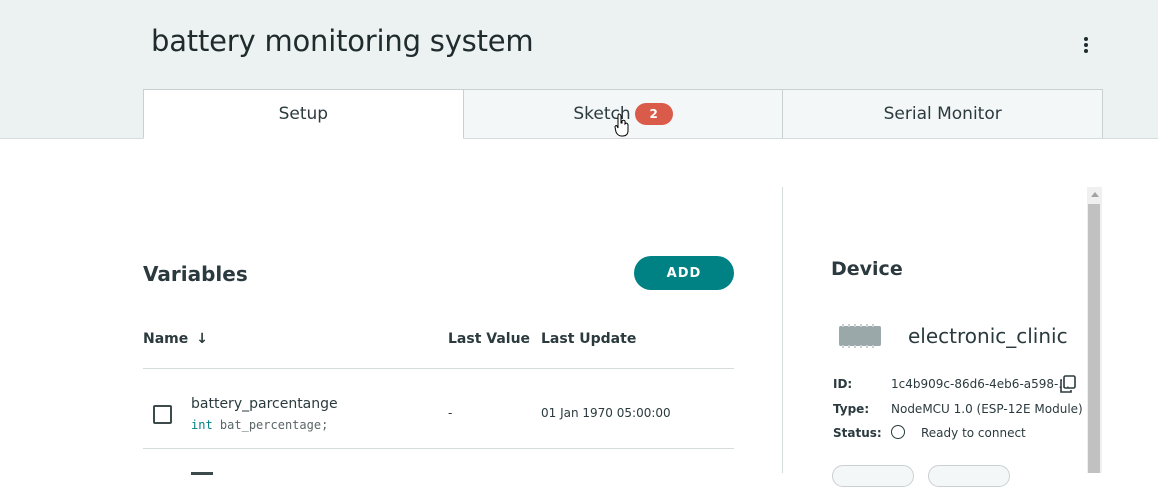 This screenshot has width=1158, height=487. I want to click on tab-bar: Setup Sketch 2 Serial Monitor, so click(623, 114).